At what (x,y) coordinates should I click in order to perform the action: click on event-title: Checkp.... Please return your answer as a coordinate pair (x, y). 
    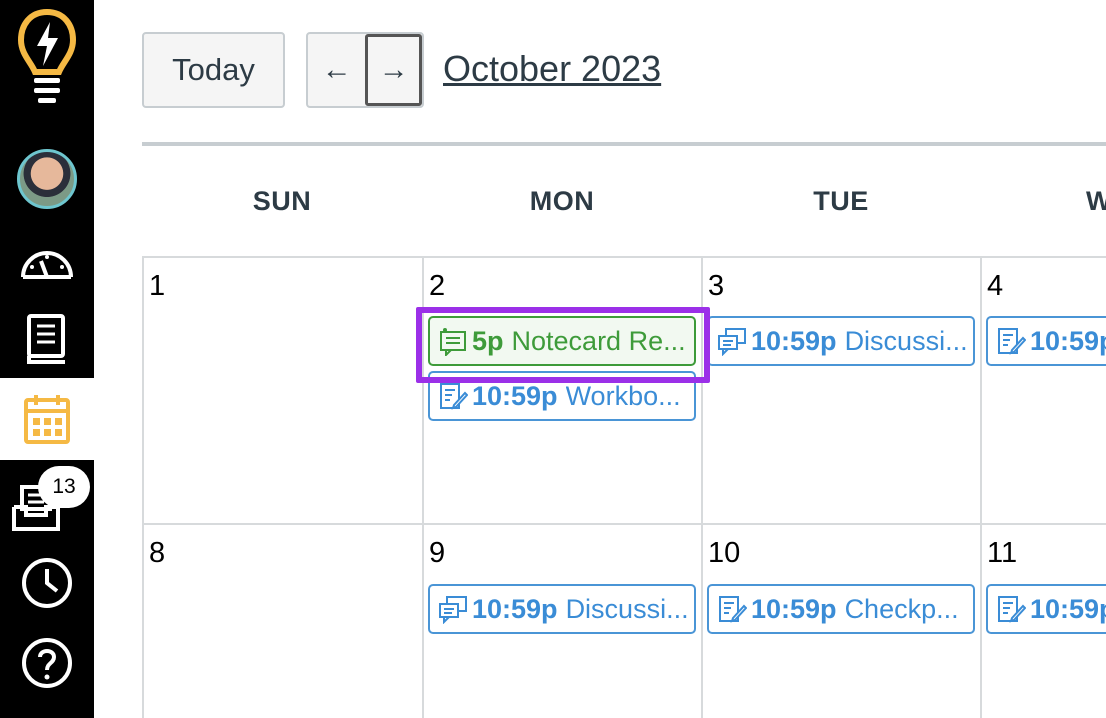
    Looking at the image, I should click on (901, 608).